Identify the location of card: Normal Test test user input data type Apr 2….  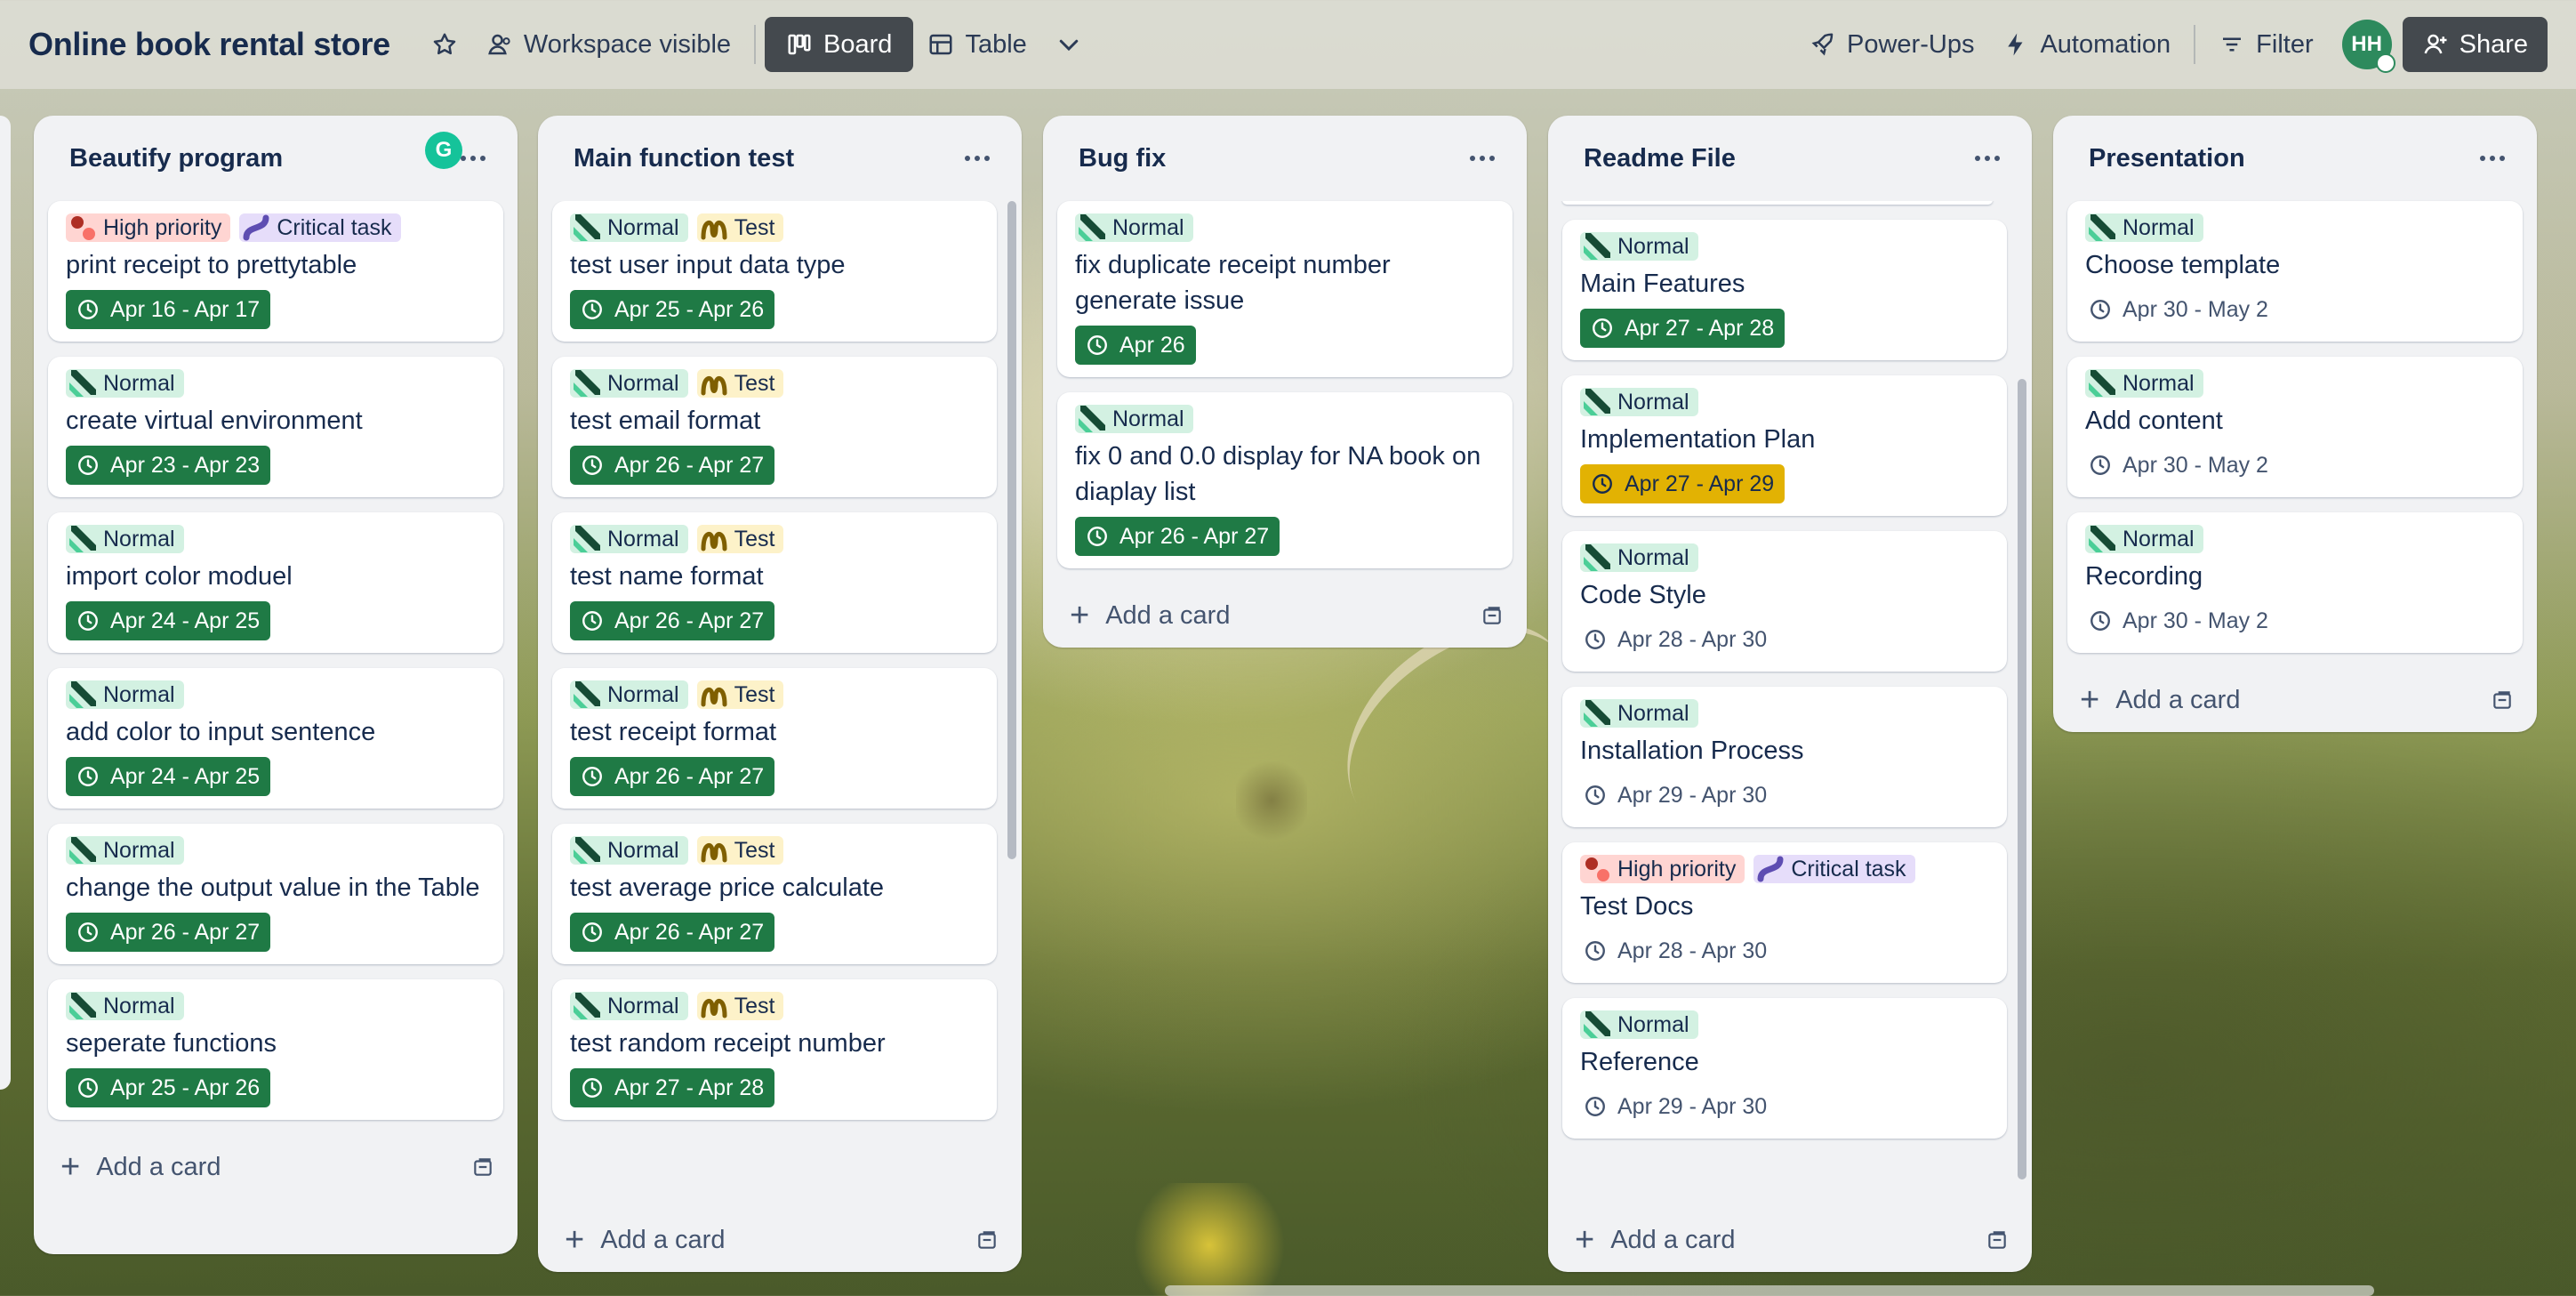
(774, 271).